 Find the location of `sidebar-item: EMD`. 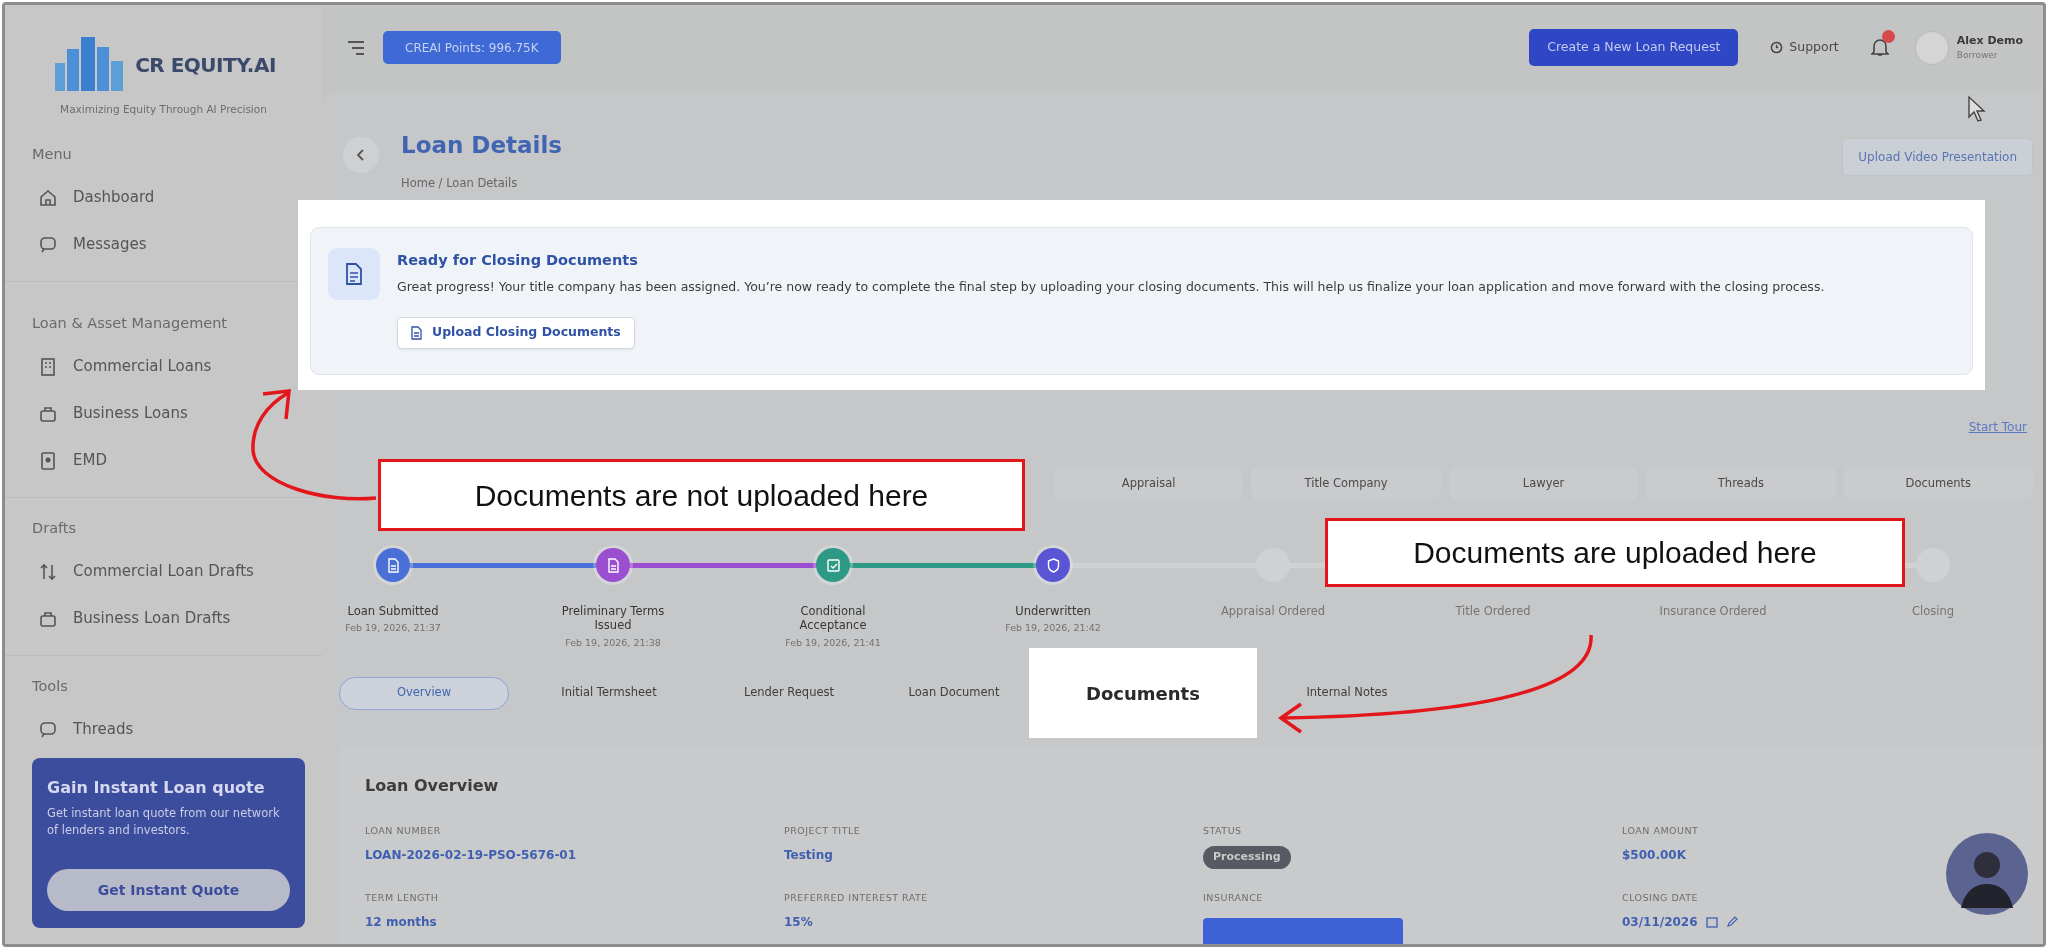

sidebar-item: EMD is located at coordinates (60, 460).